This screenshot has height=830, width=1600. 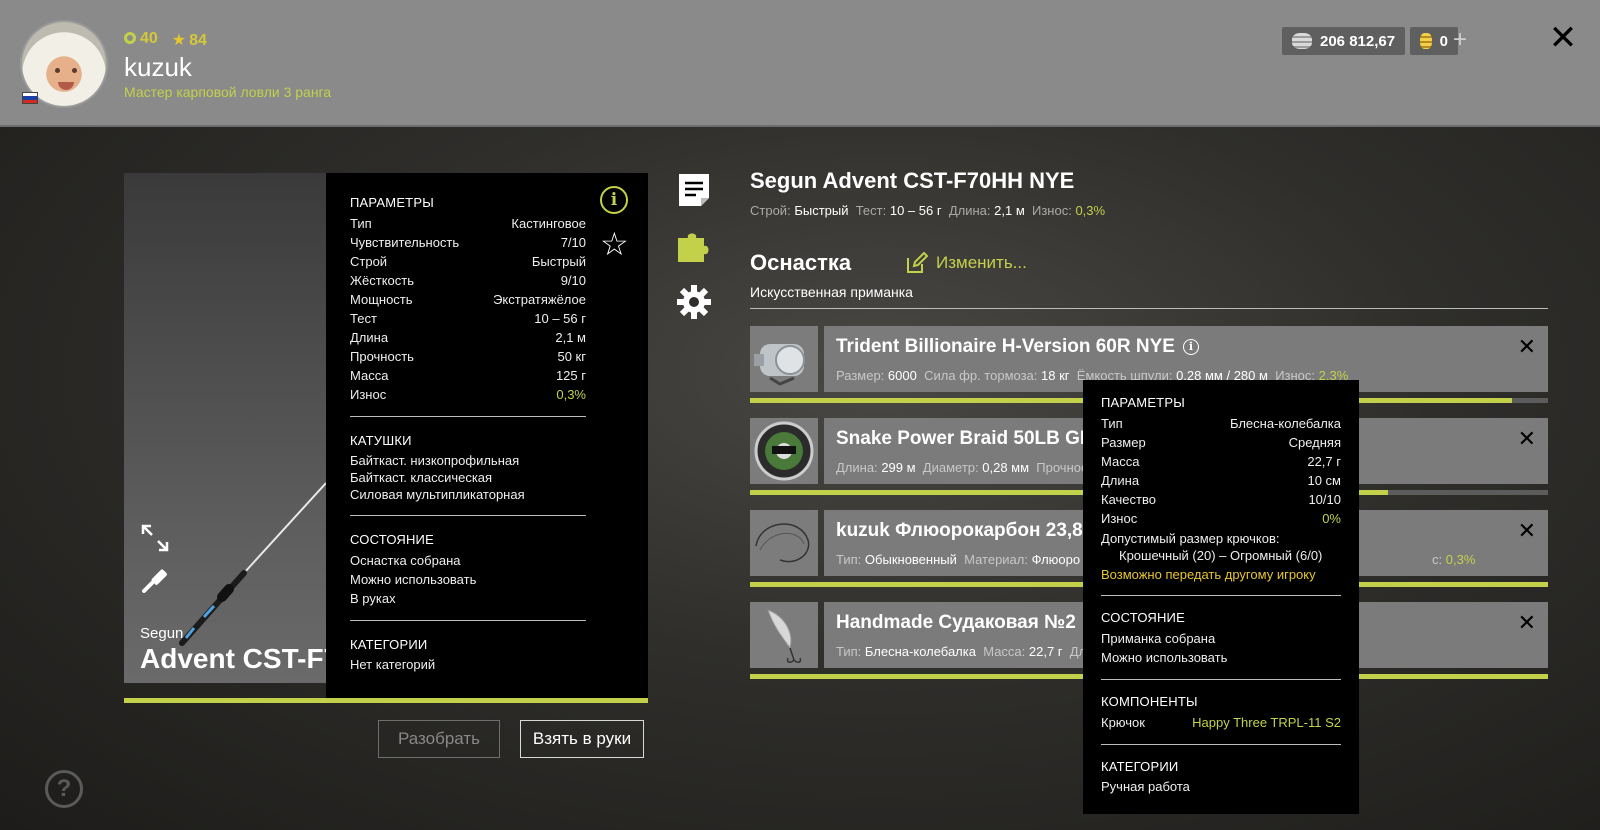 I want to click on param-value: 22,7 г, so click(x=1324, y=461).